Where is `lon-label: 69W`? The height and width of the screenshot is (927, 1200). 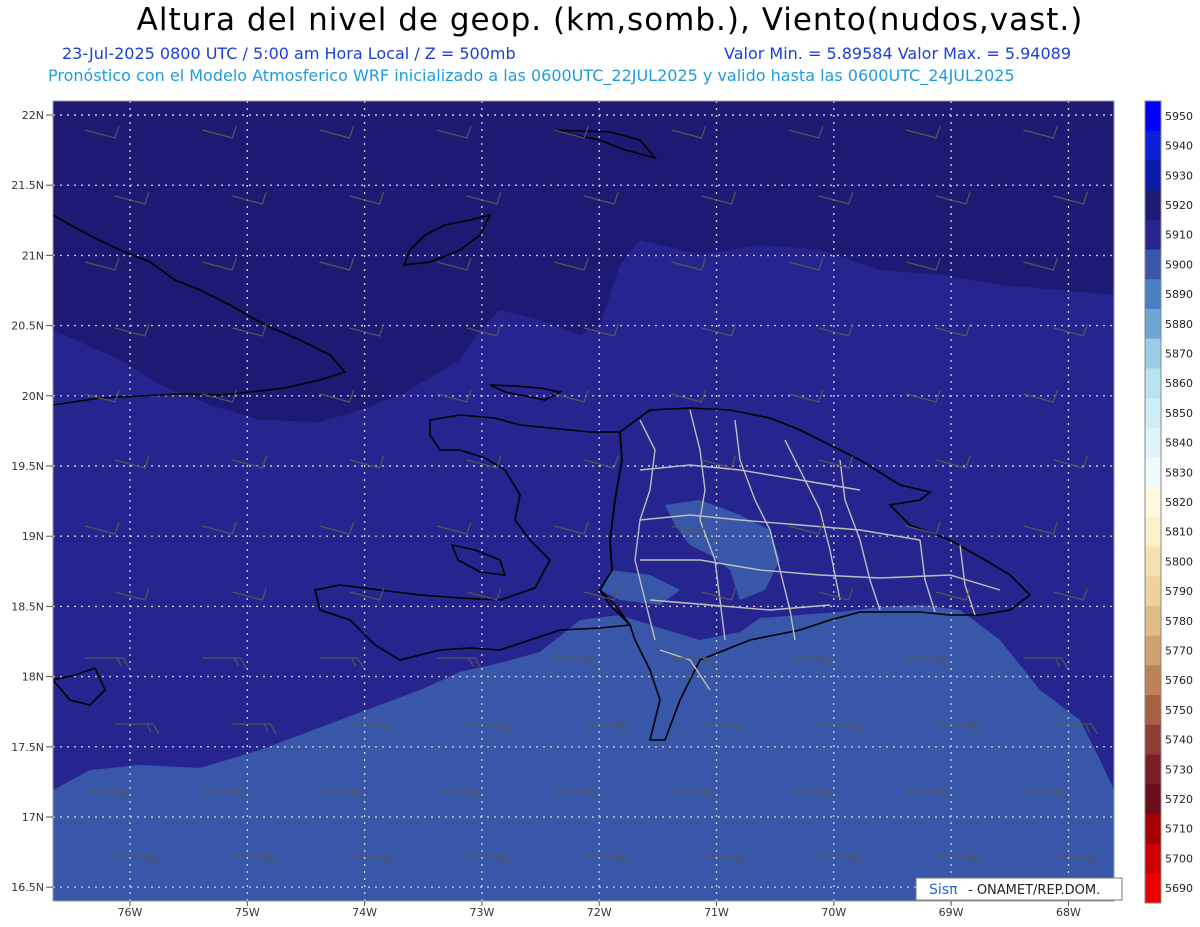
lon-label: 69W is located at coordinates (951, 912).